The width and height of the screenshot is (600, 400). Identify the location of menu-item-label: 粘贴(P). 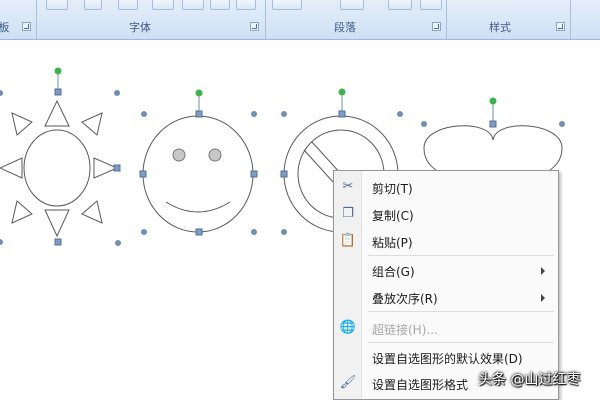
(392, 243).